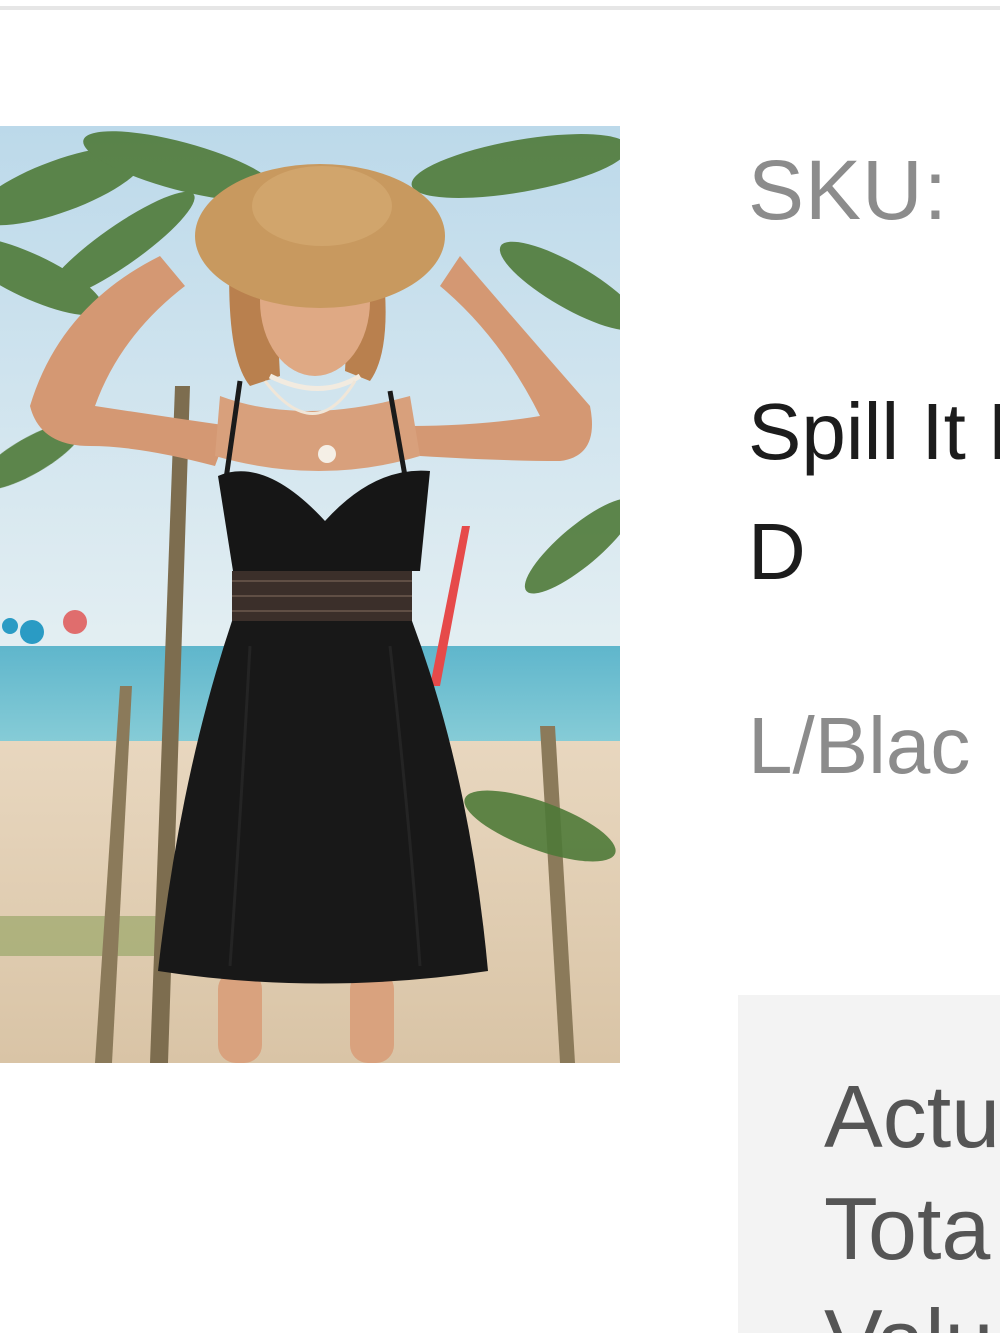  I want to click on summary-line-total: Tota, so click(907, 1228).